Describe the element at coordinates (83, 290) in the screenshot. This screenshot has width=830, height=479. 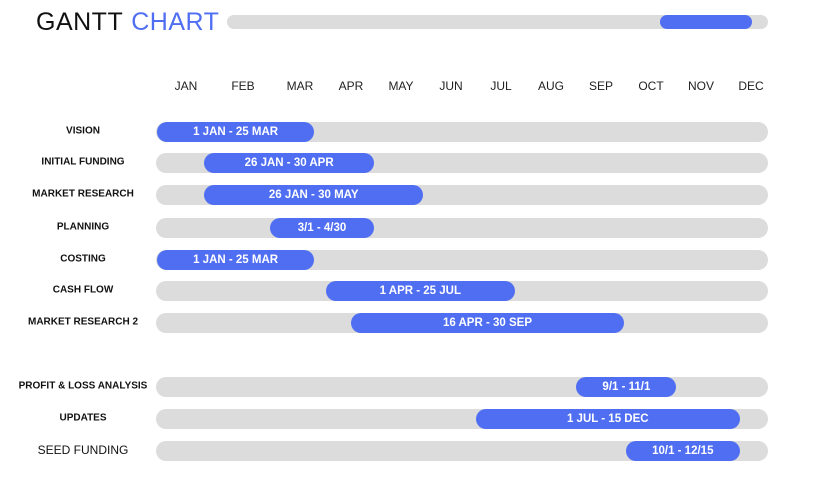
I see `task-label-cash-flow: CASH FLOW` at that location.